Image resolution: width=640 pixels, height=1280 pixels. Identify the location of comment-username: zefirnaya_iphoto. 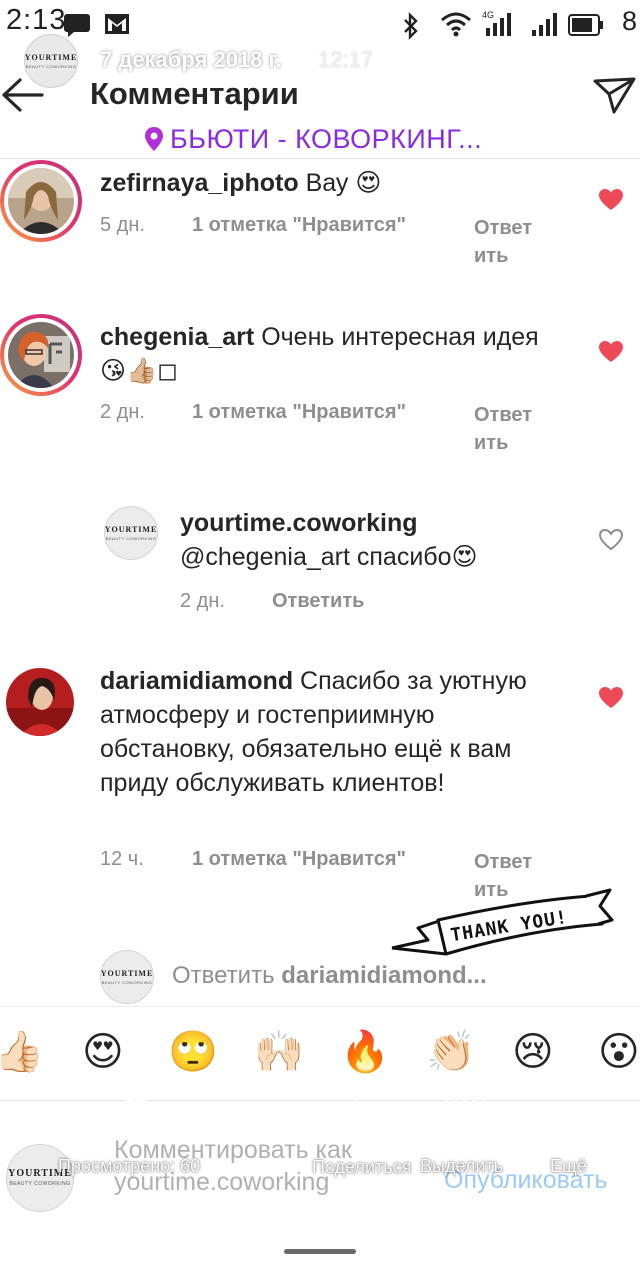
(199, 183).